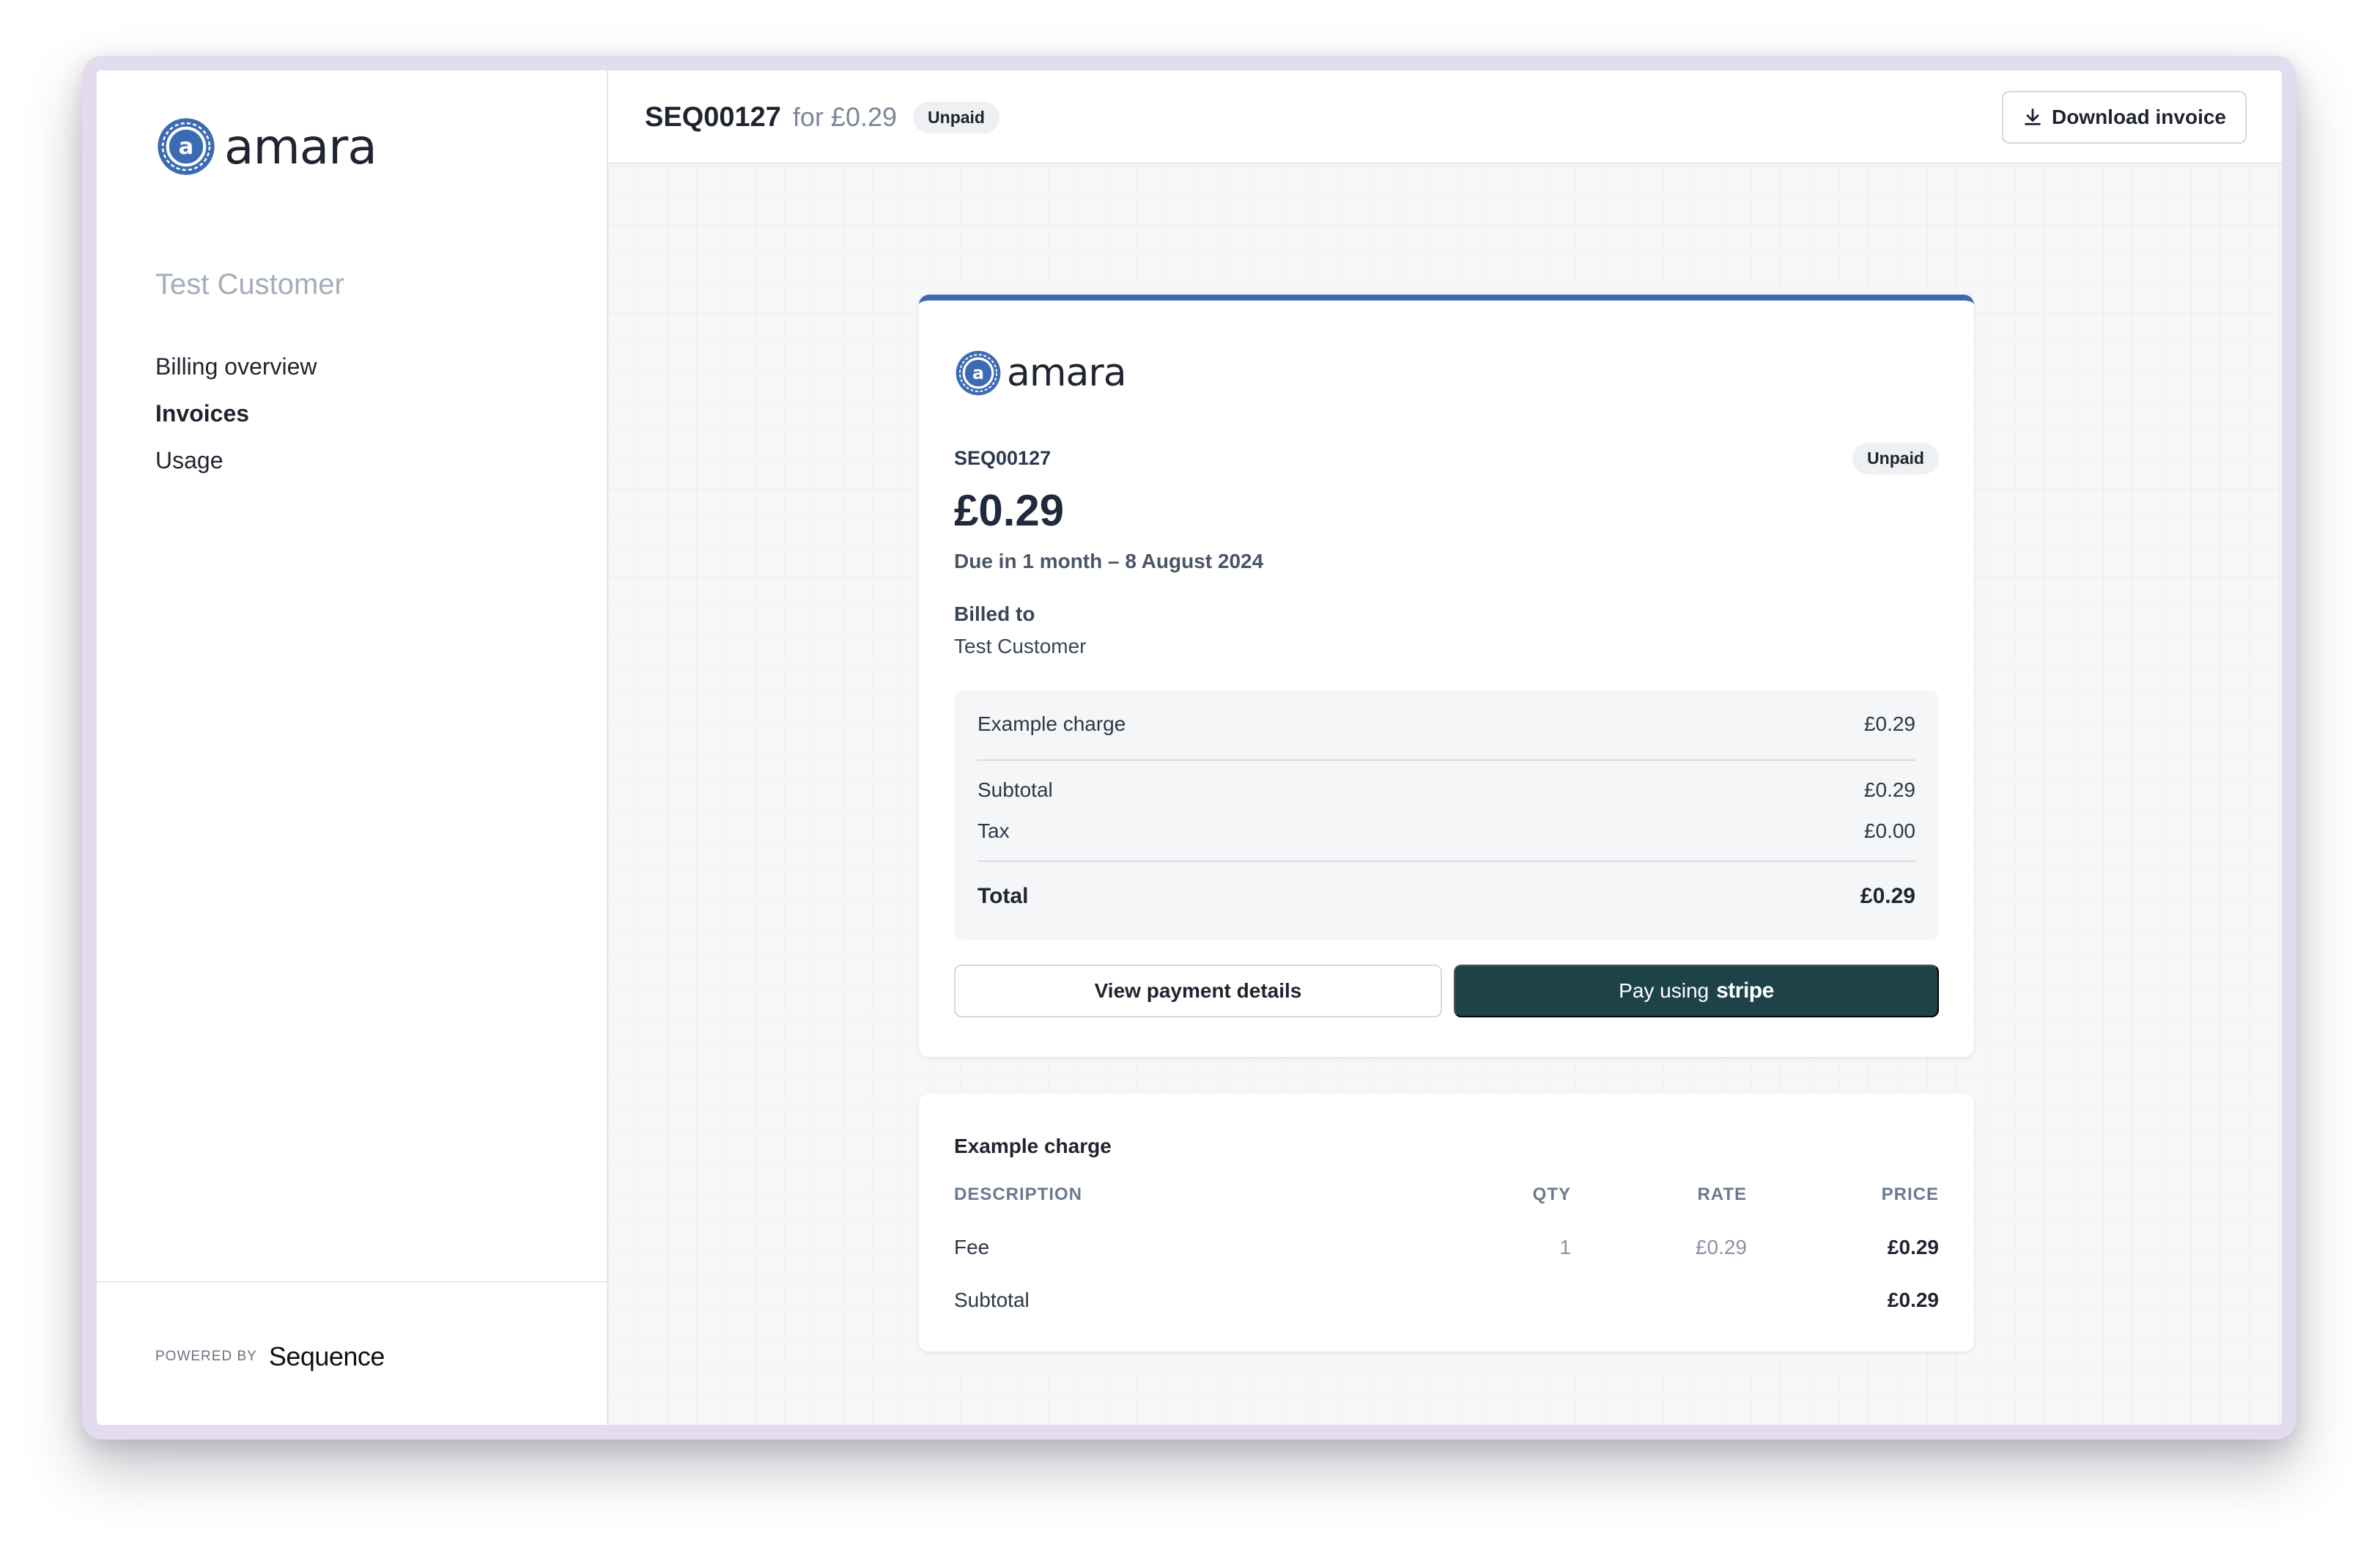  Describe the element at coordinates (300, 146) in the screenshot. I see `brand-name: amara` at that location.